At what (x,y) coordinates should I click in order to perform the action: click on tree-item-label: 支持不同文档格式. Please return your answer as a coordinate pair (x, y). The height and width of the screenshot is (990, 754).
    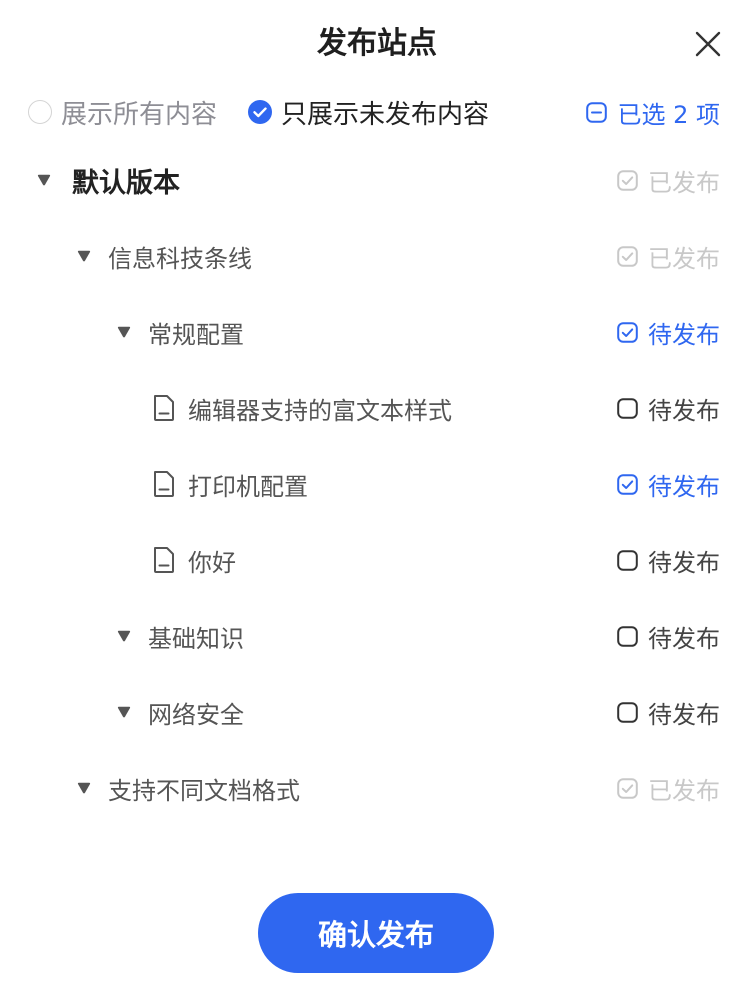
    Looking at the image, I should click on (204, 790).